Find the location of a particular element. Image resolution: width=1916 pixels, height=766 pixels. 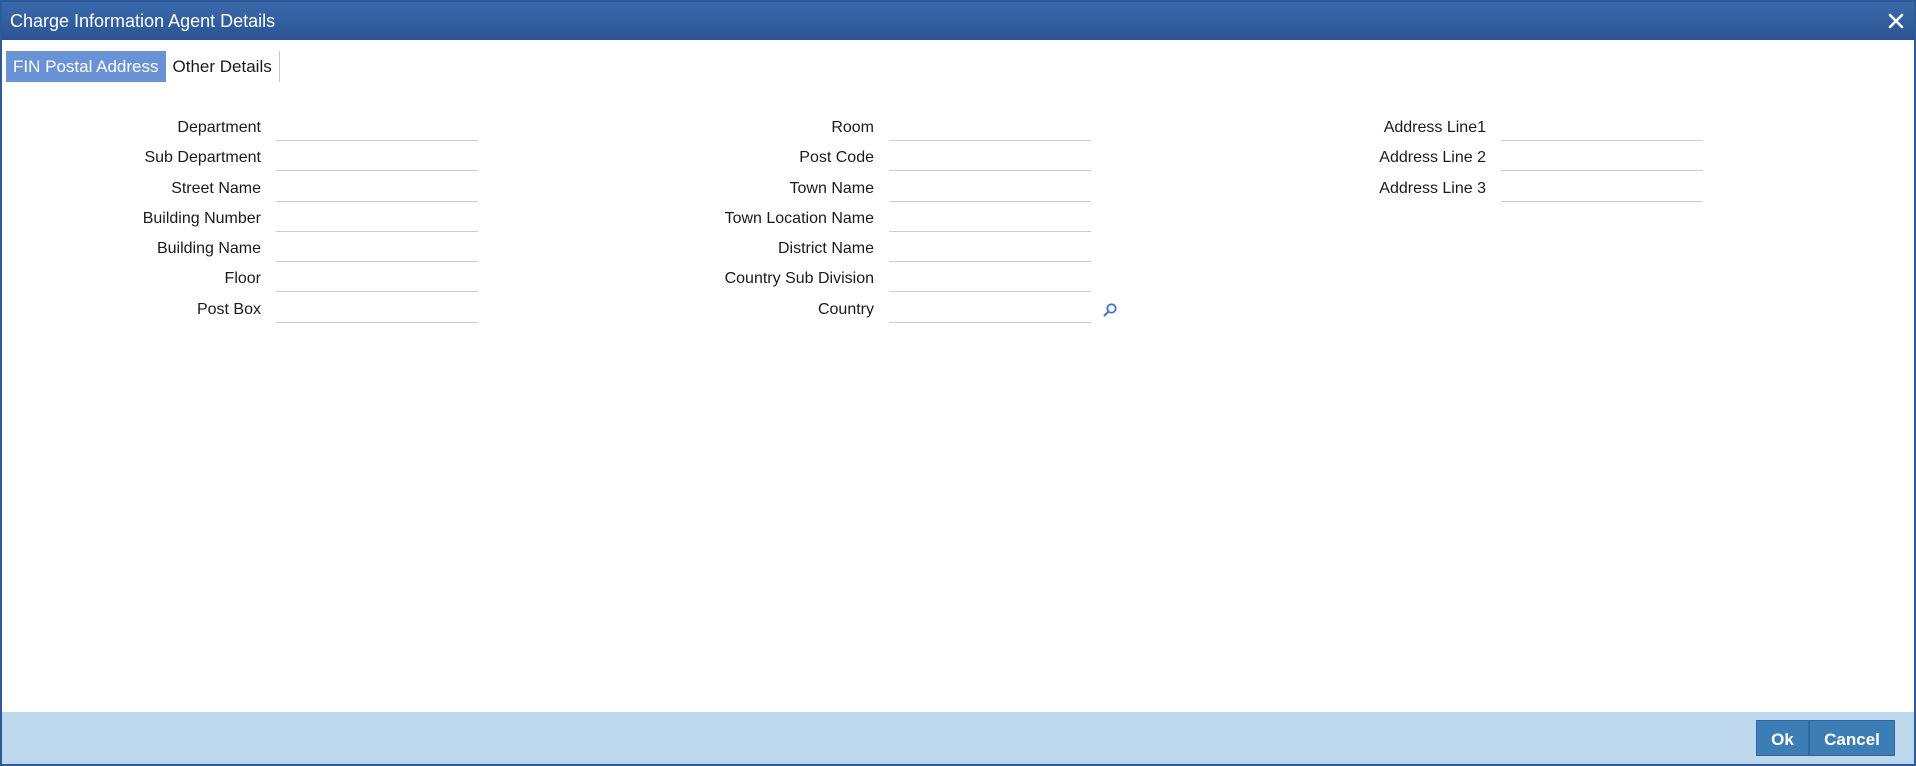

country-lookup-button is located at coordinates (1110, 310).